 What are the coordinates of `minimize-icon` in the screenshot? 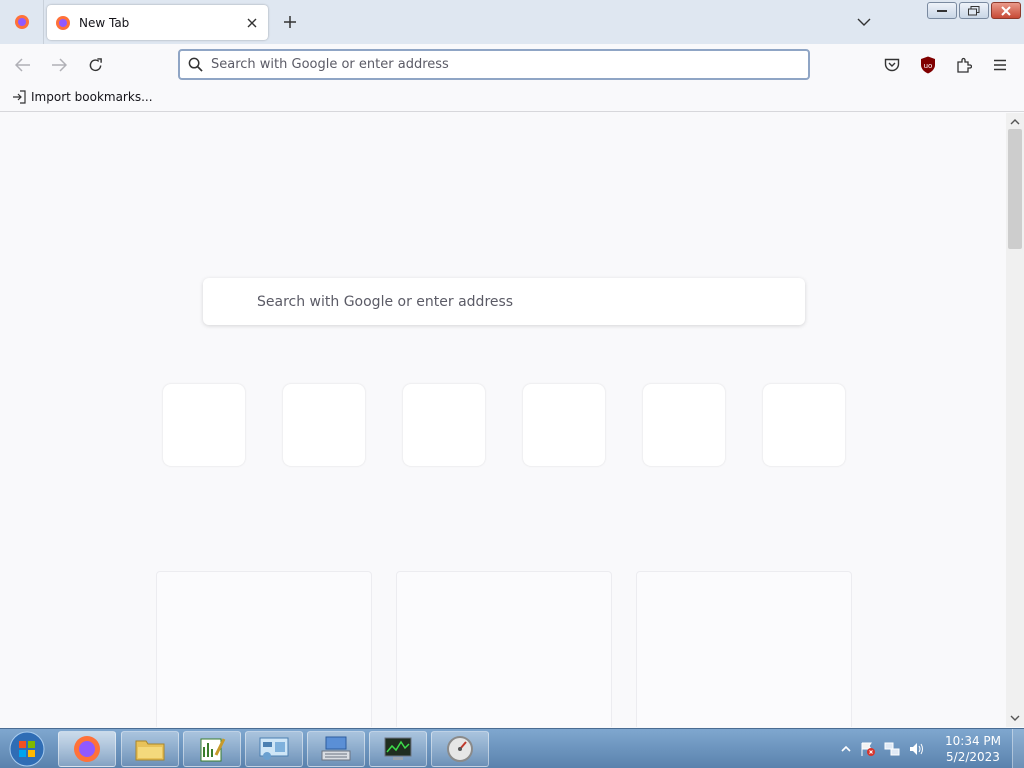 It's located at (942, 10).